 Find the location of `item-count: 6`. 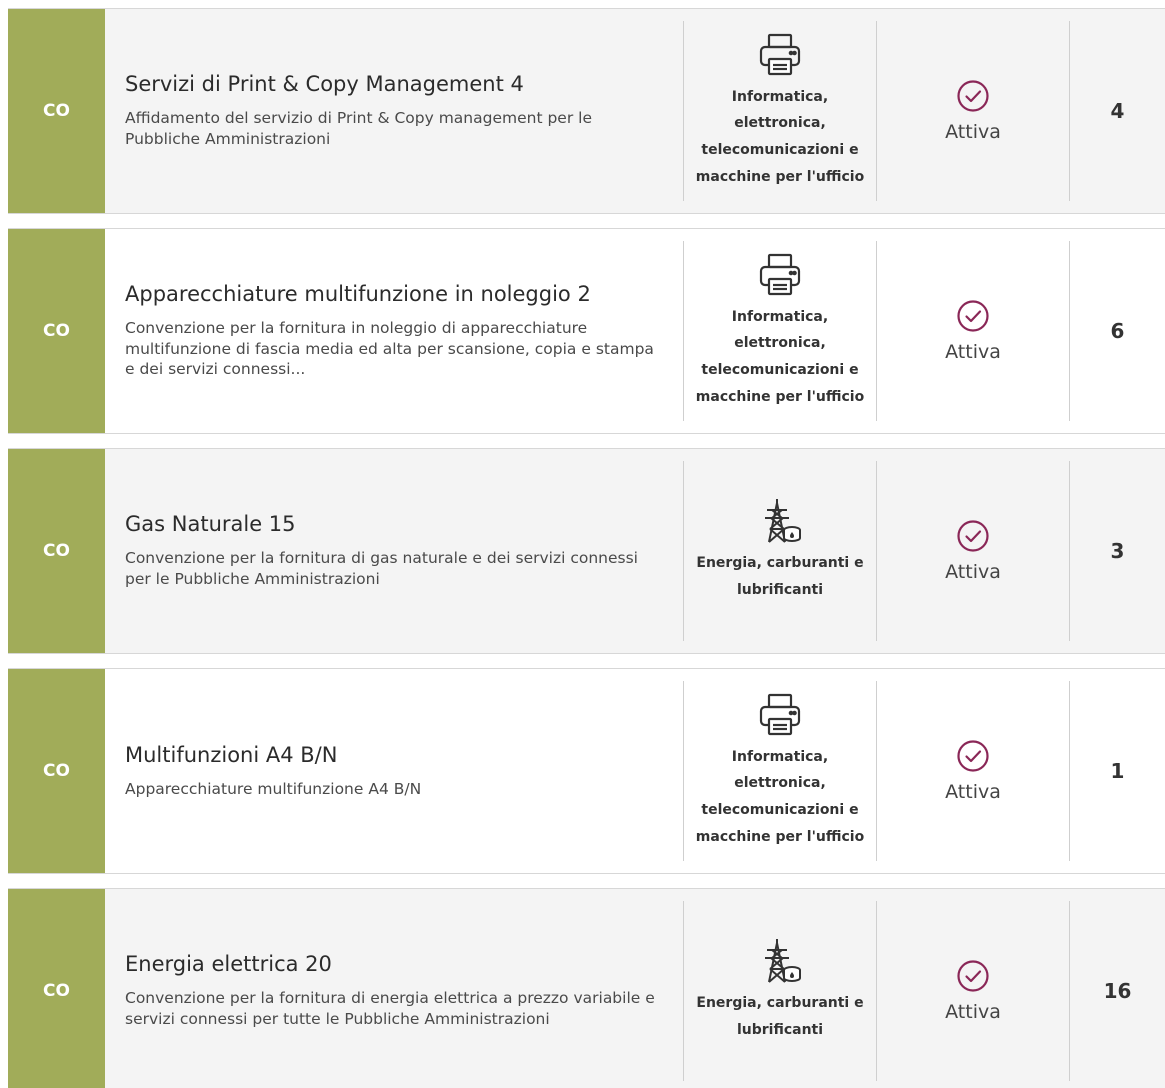

item-count: 6 is located at coordinates (1117, 331).